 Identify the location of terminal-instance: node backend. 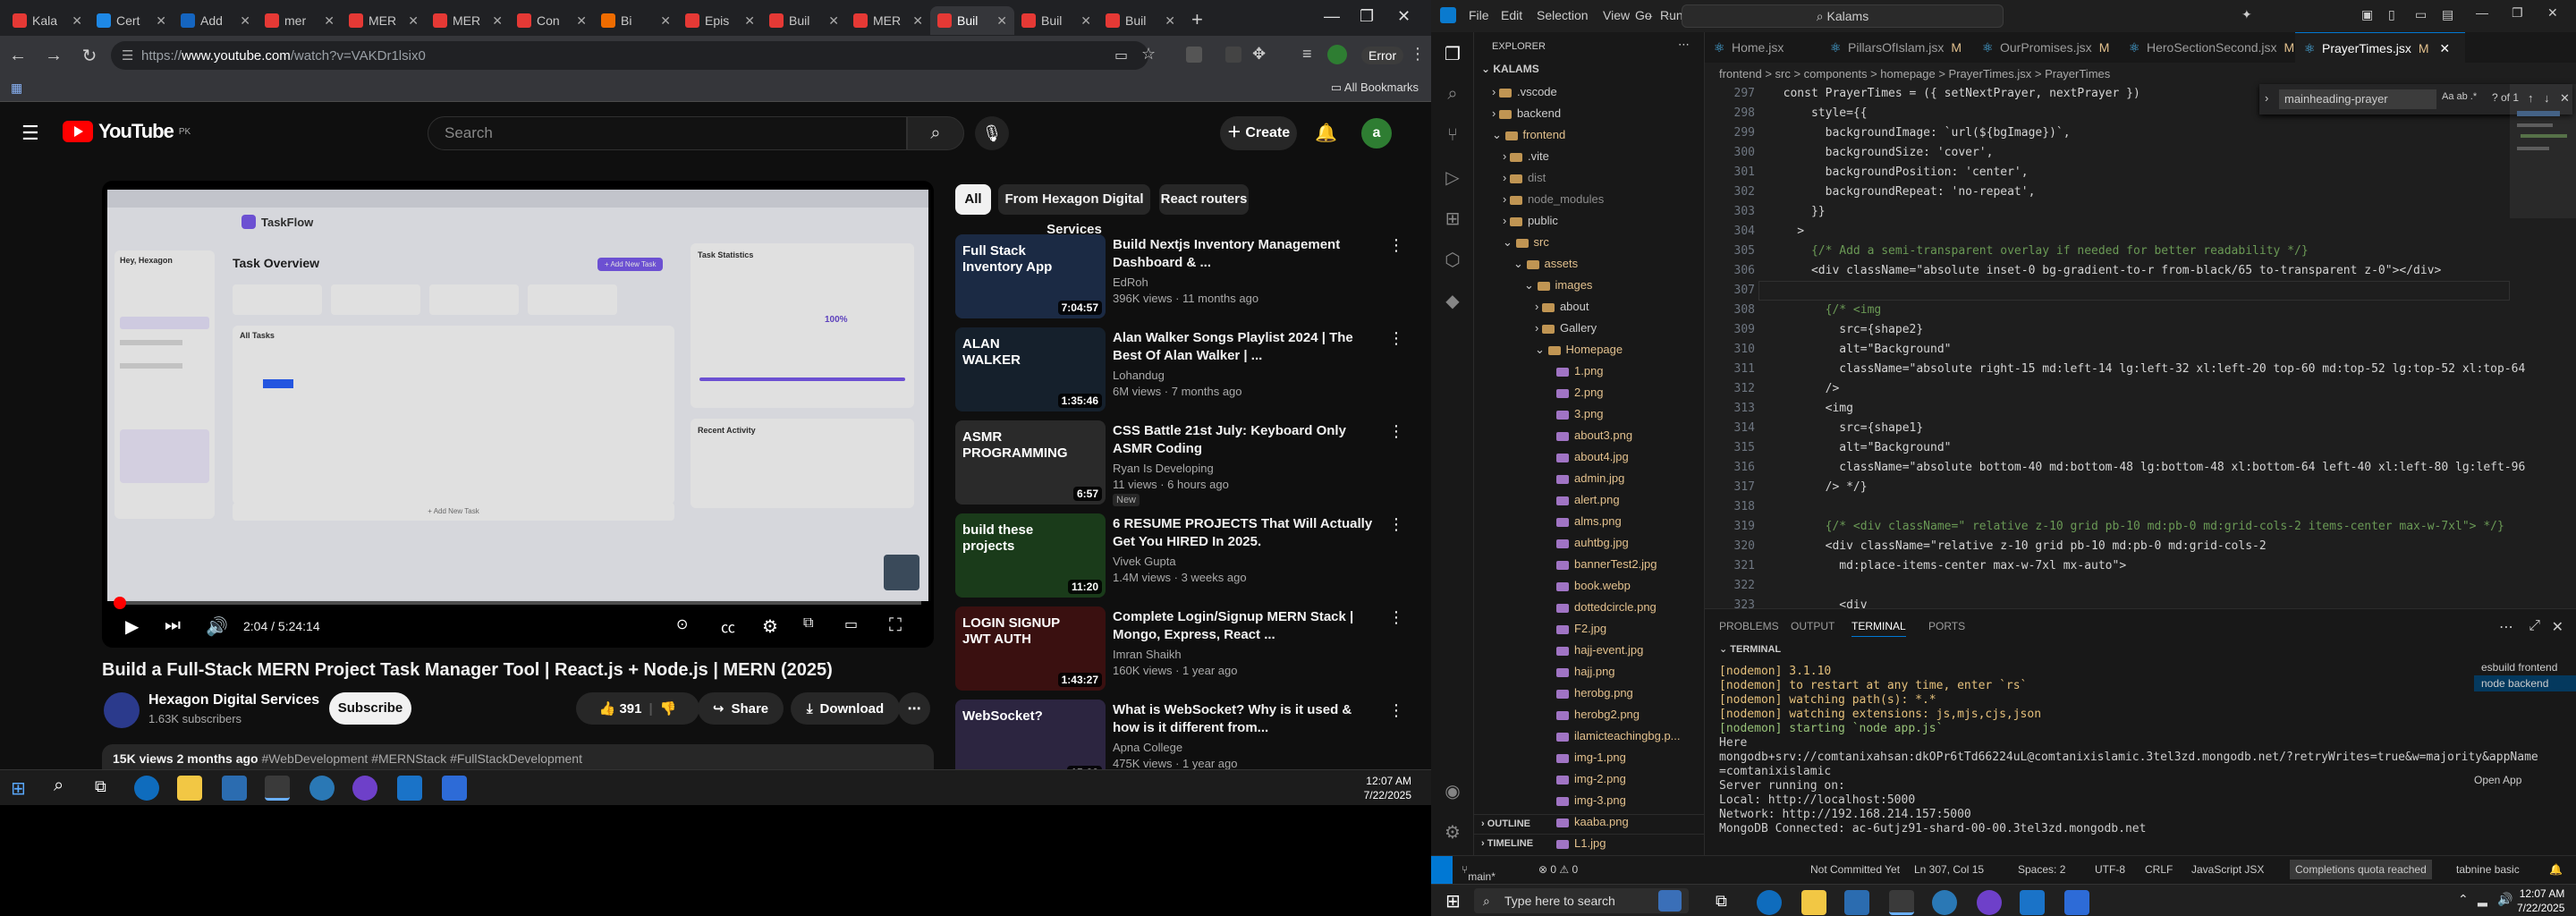
(2525, 683).